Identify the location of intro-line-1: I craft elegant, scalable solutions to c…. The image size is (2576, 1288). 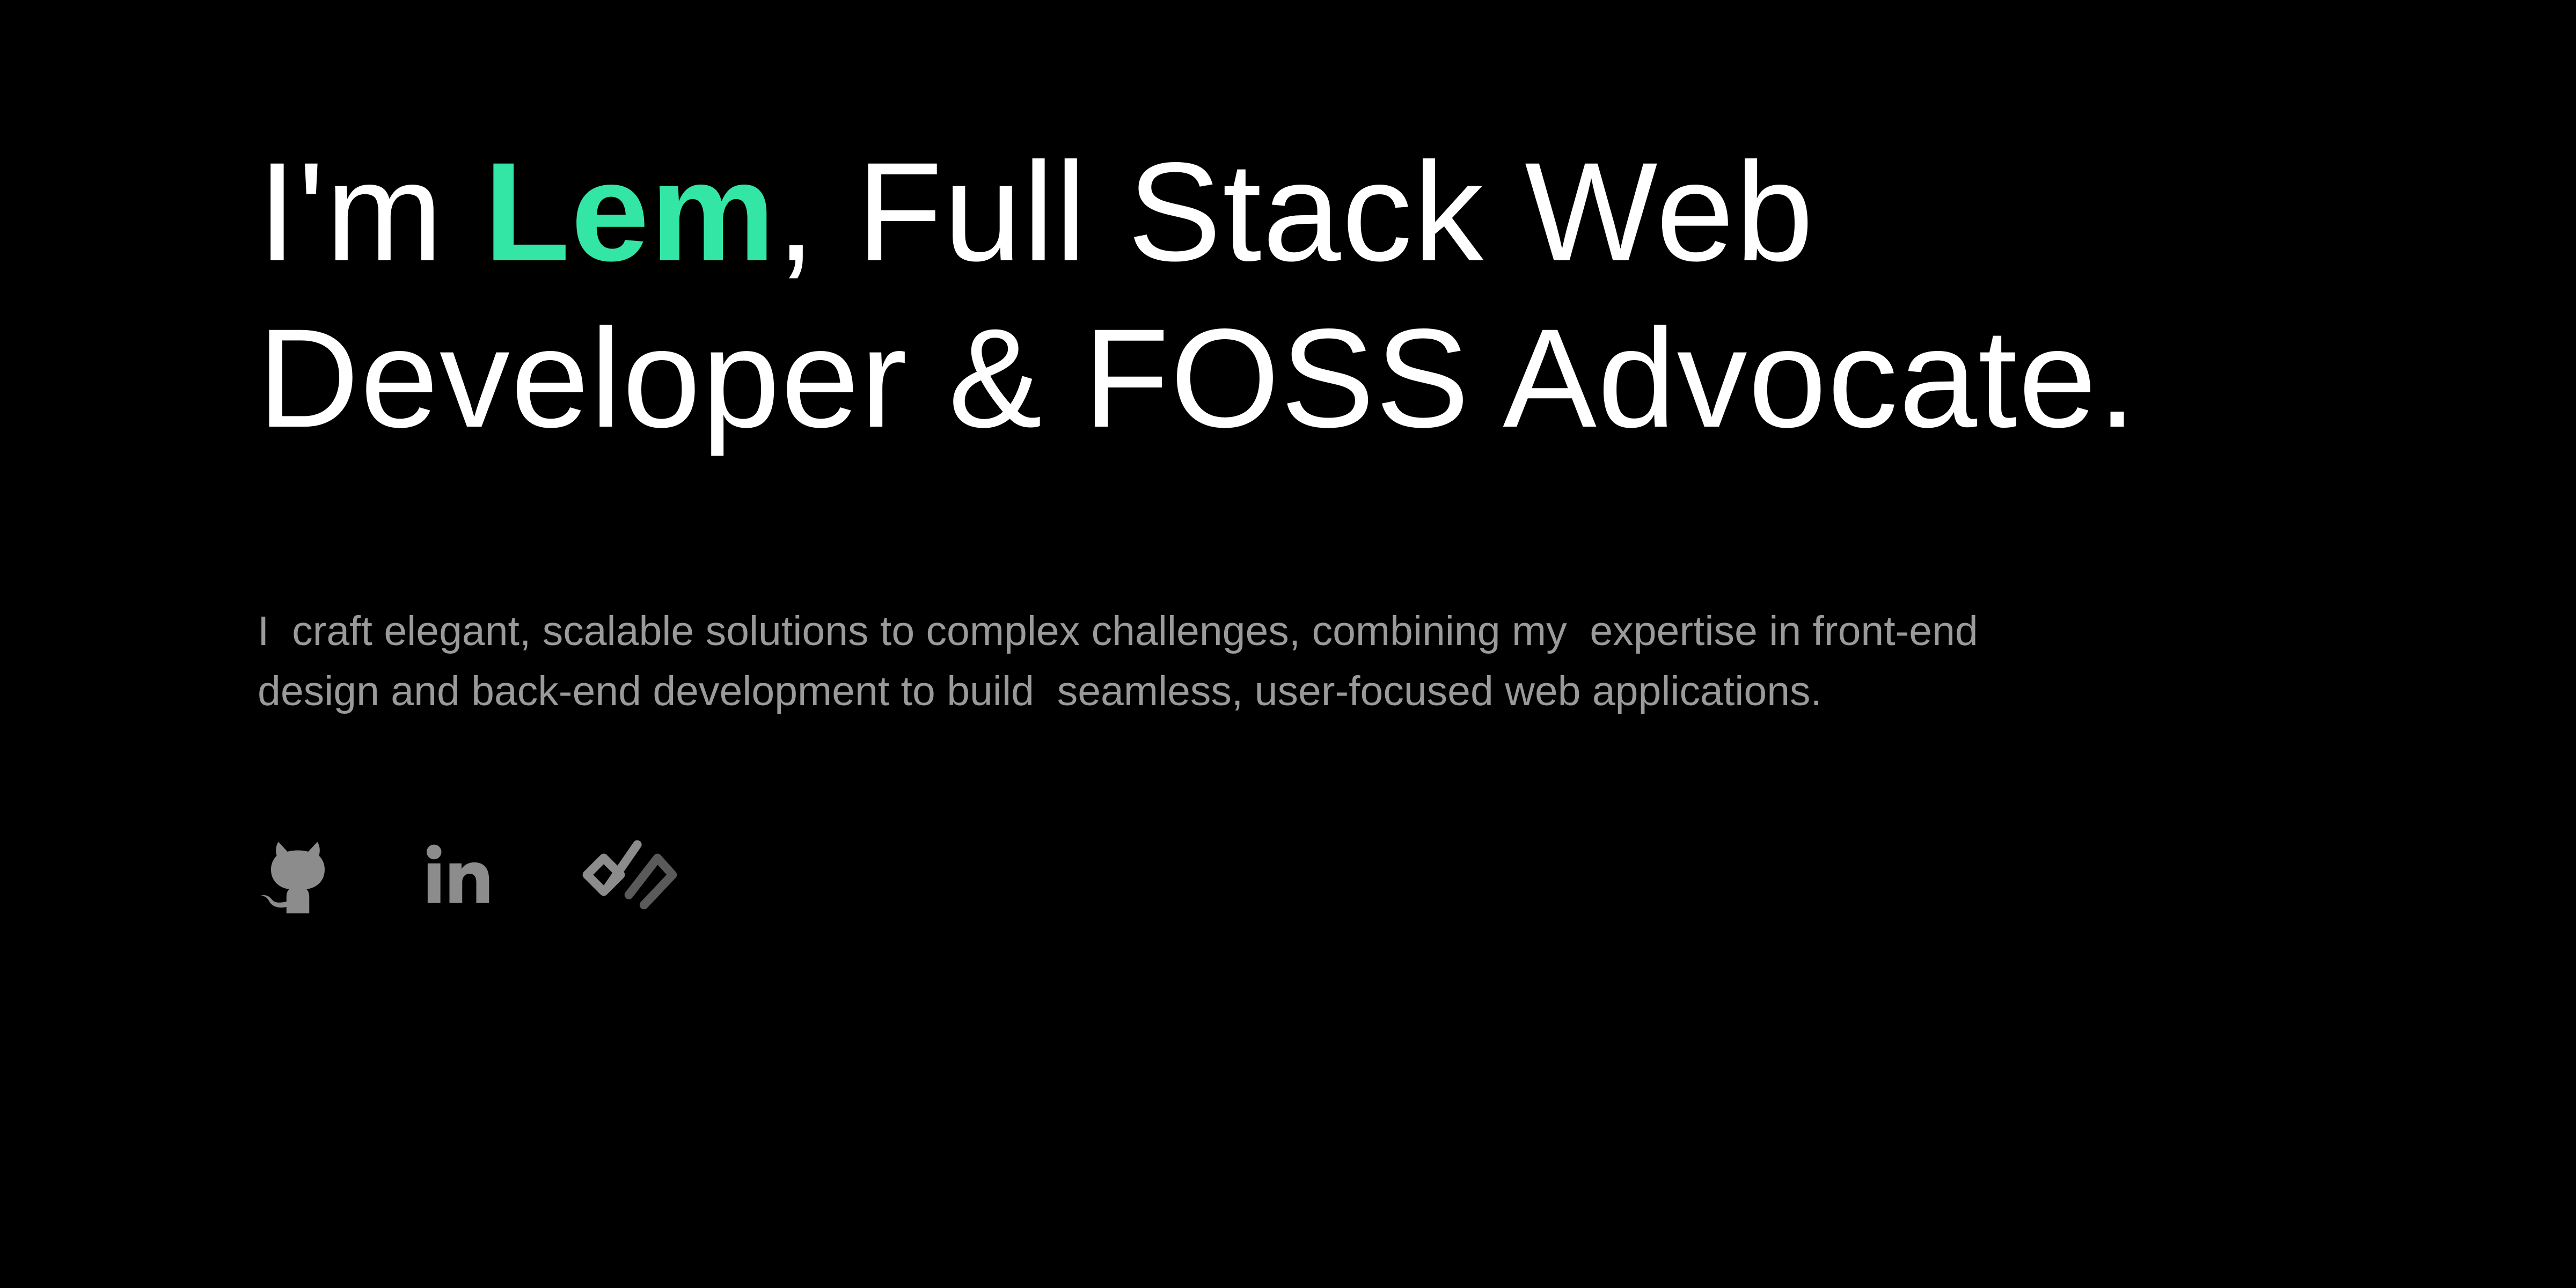
(1118, 631).